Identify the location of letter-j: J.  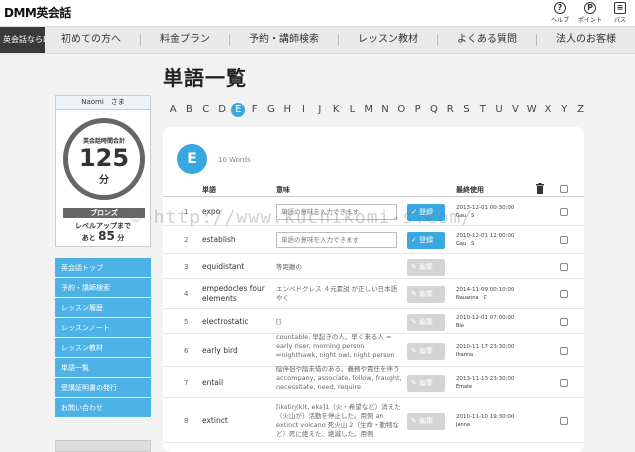
(320, 110).